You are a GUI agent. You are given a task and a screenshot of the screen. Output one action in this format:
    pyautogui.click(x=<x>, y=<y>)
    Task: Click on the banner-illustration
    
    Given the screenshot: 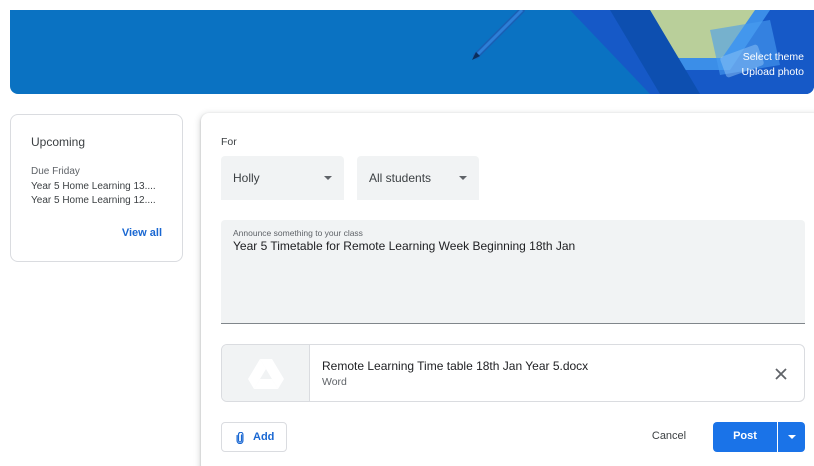 What is the action you would take?
    pyautogui.click(x=643, y=52)
    